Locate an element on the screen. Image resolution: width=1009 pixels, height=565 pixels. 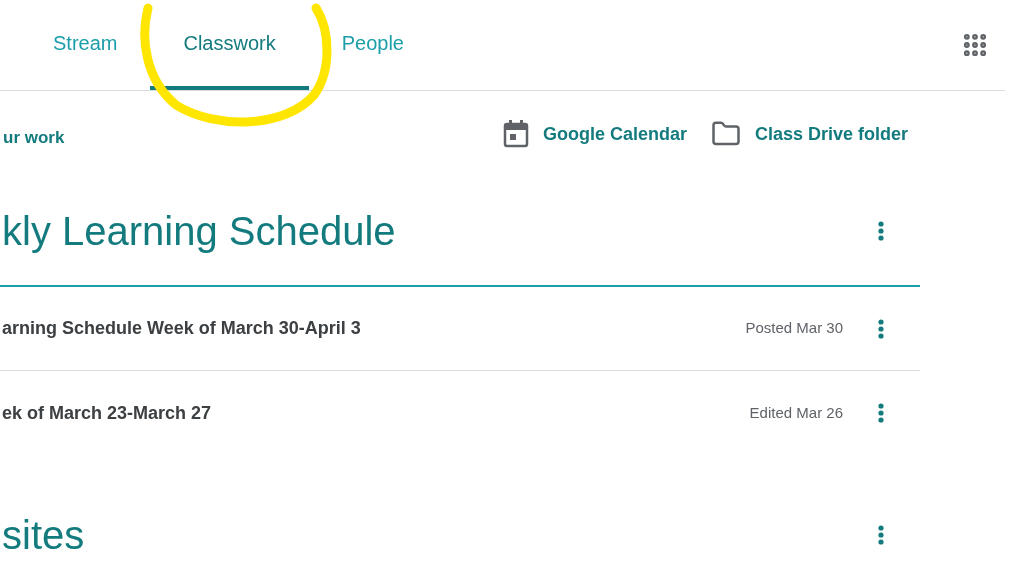
topic-title: kly Learning Schedule is located at coordinates (198, 231).